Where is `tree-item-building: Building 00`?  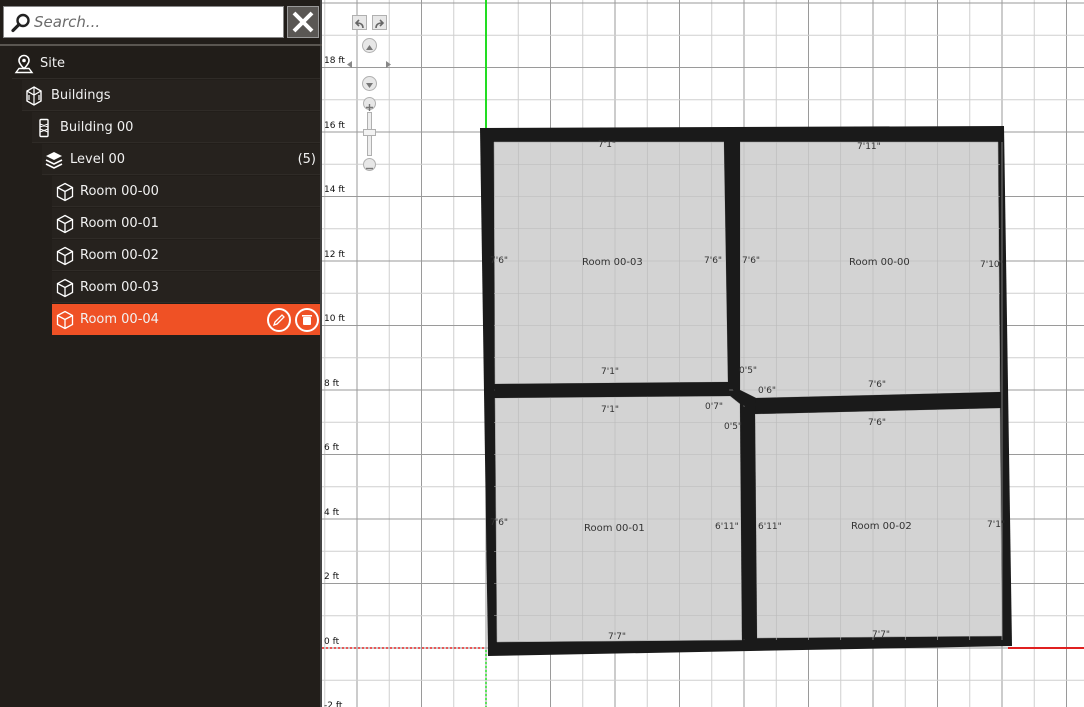
tree-item-building: Building 00 is located at coordinates (176, 127).